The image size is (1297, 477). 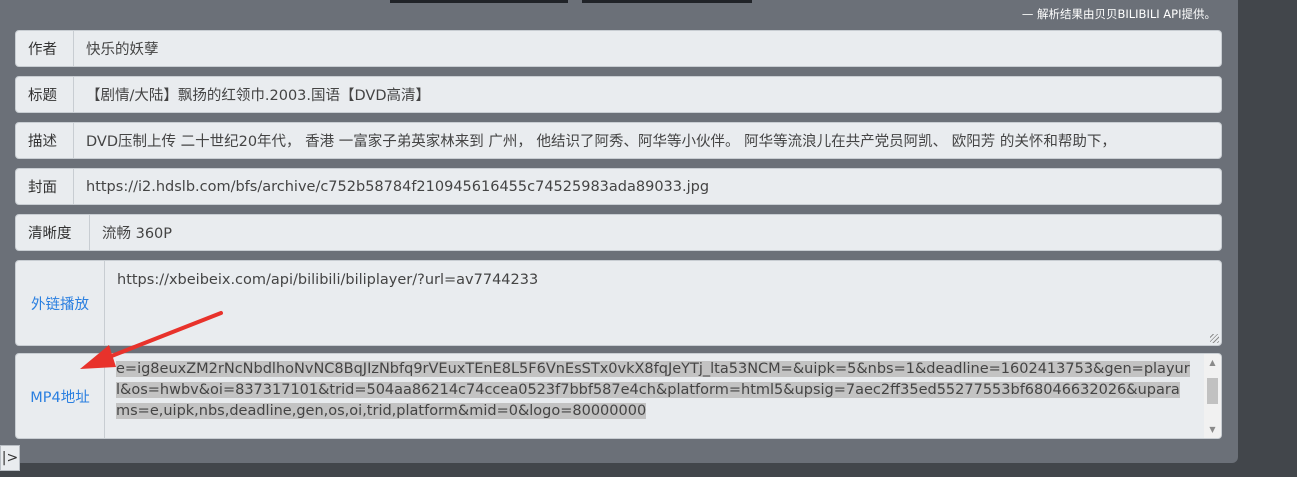 I want to click on scrolled-text-fragment, so click(x=654, y=356).